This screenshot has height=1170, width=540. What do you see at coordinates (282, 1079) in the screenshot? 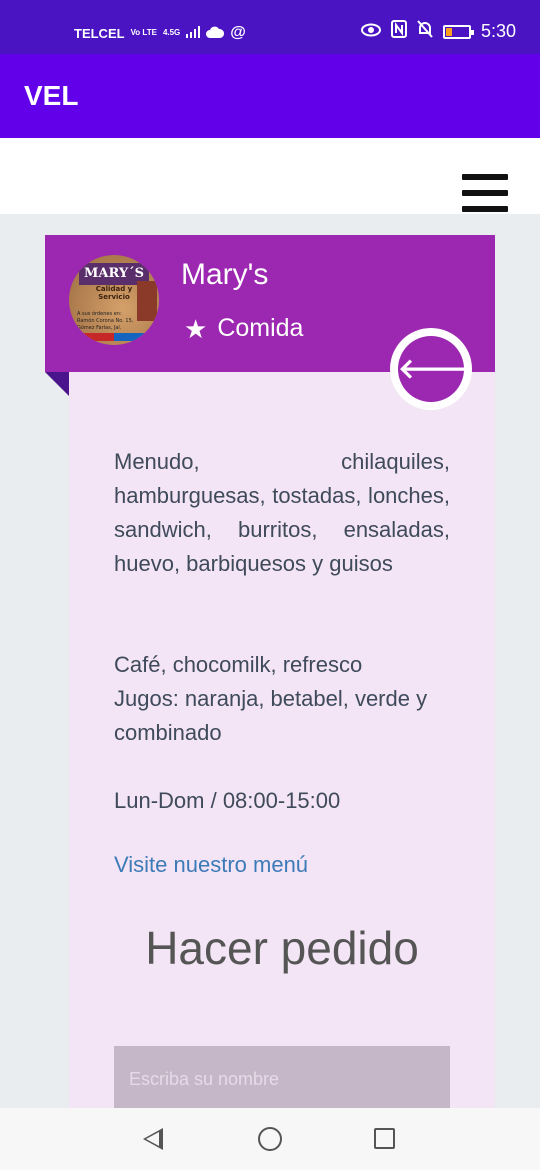
I see `name-input` at bounding box center [282, 1079].